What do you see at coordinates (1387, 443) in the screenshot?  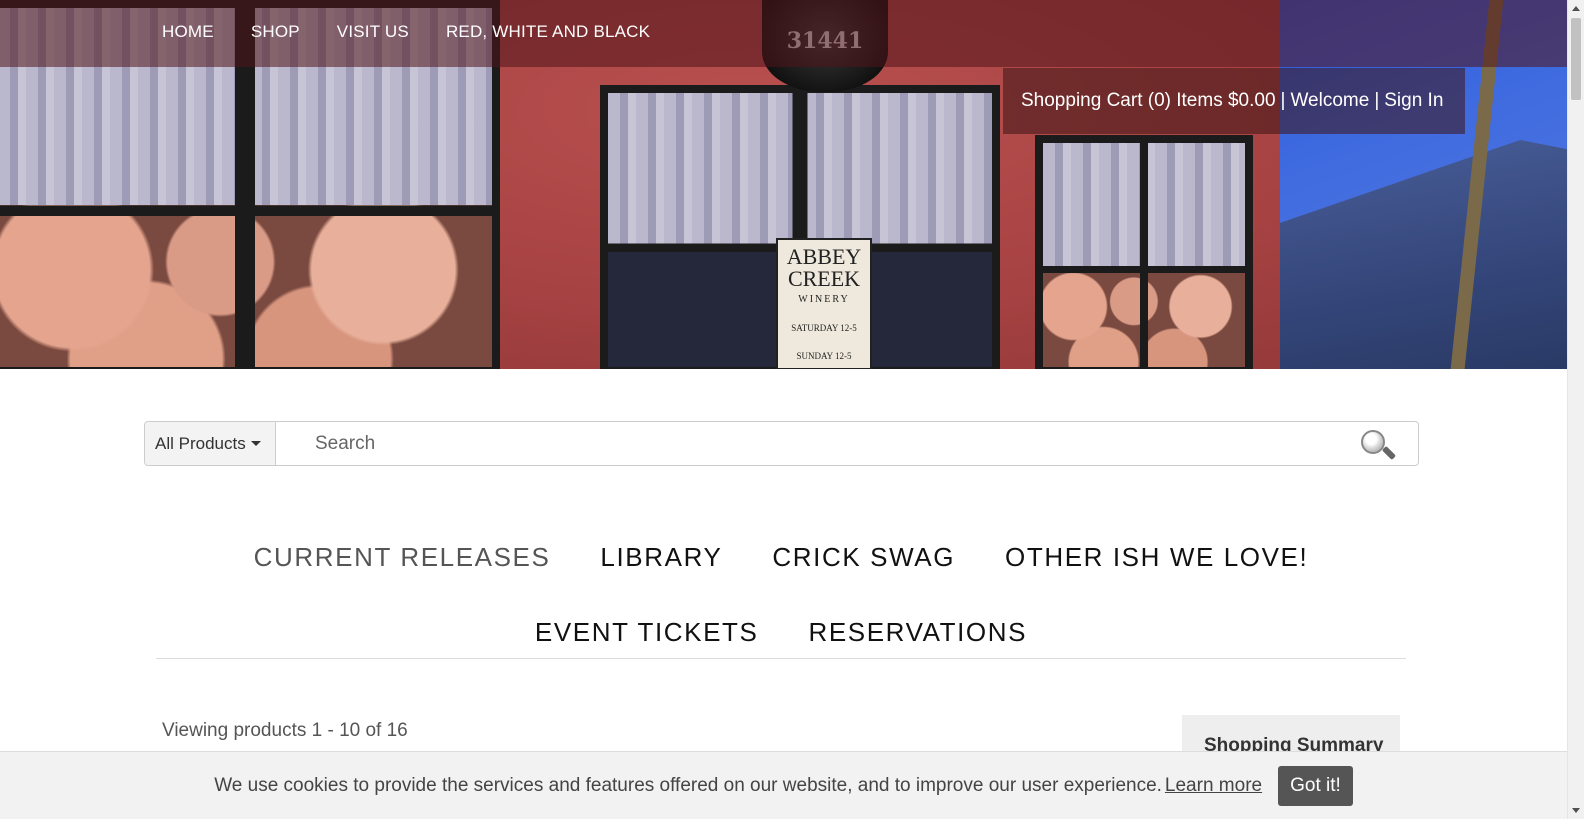 I see `magnifier-icon` at bounding box center [1387, 443].